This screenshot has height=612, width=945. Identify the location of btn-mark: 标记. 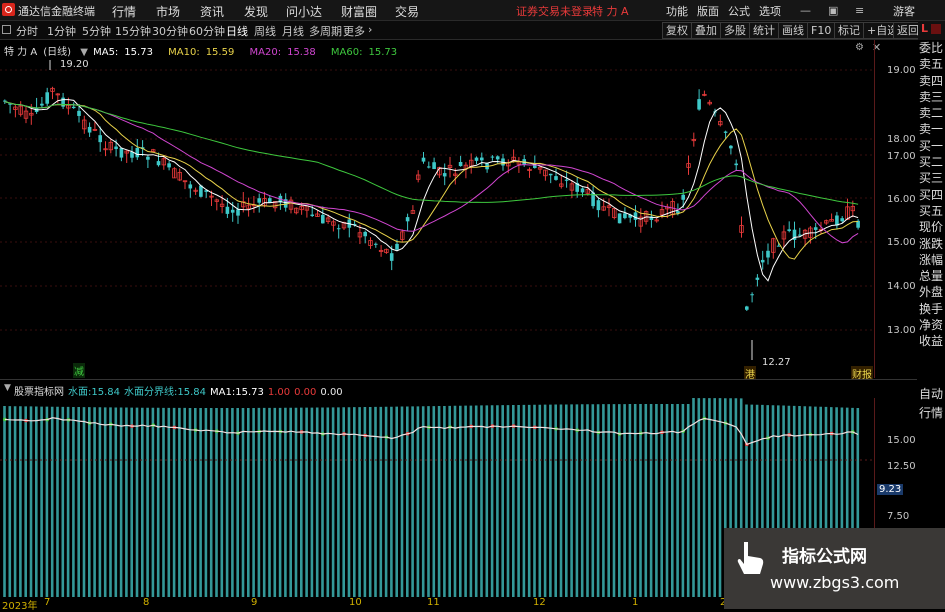
(849, 30).